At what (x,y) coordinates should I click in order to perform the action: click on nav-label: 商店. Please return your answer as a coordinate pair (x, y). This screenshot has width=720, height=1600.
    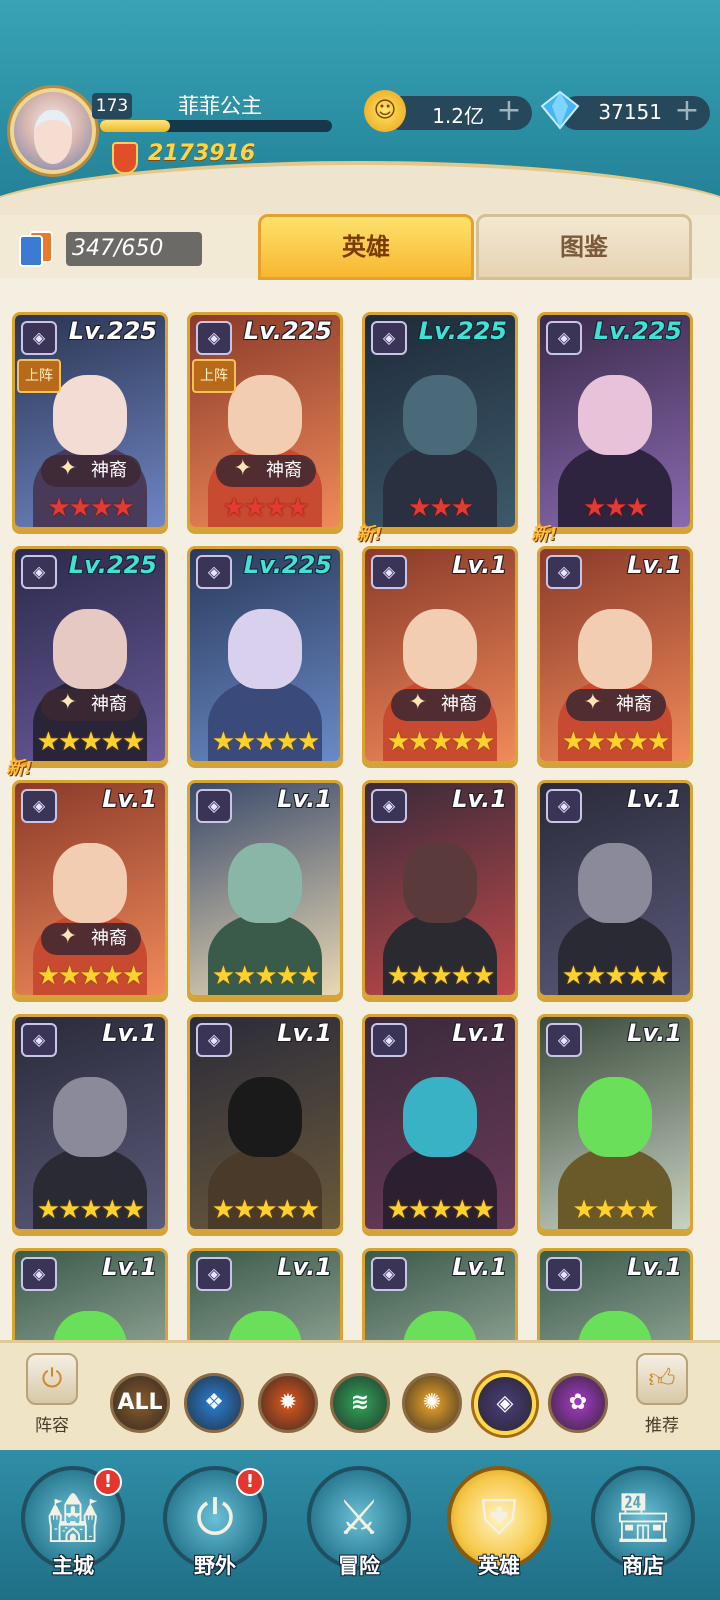
    Looking at the image, I should click on (643, 1566).